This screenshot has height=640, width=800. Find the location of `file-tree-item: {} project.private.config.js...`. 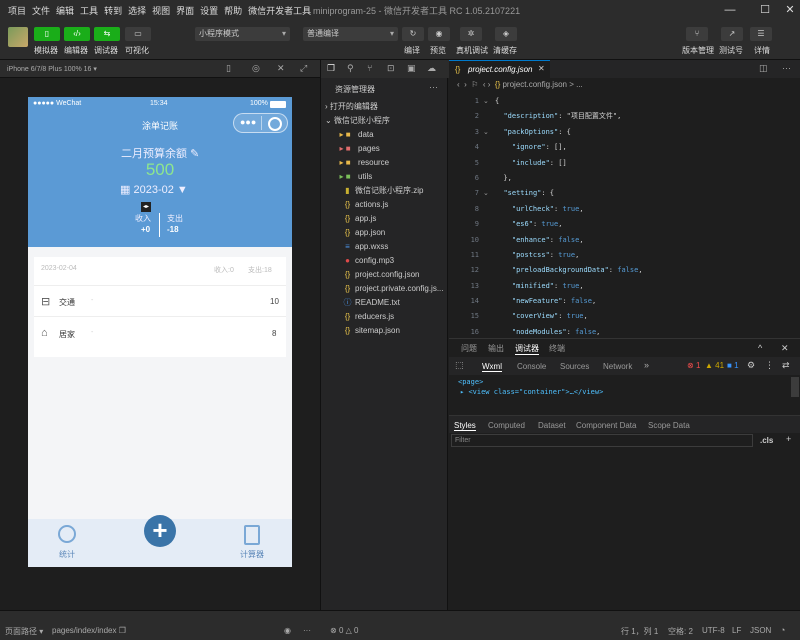

file-tree-item: {} project.private.config.js... is located at coordinates (393, 289).